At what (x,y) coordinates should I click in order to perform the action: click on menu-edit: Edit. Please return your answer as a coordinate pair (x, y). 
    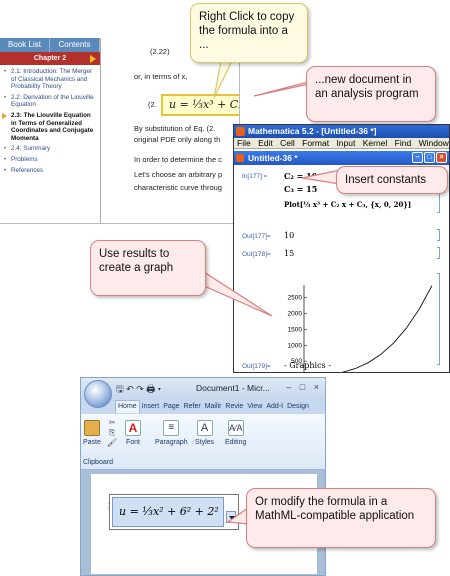
    Looking at the image, I should click on (265, 143).